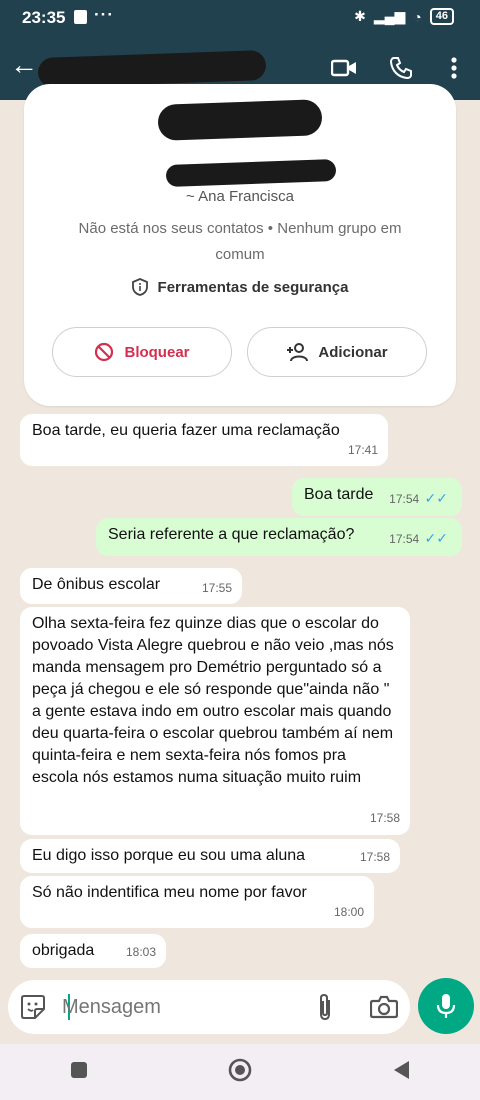 The image size is (480, 1100). What do you see at coordinates (104, 14) in the screenshot?
I see `more-notifications-icon: ···` at bounding box center [104, 14].